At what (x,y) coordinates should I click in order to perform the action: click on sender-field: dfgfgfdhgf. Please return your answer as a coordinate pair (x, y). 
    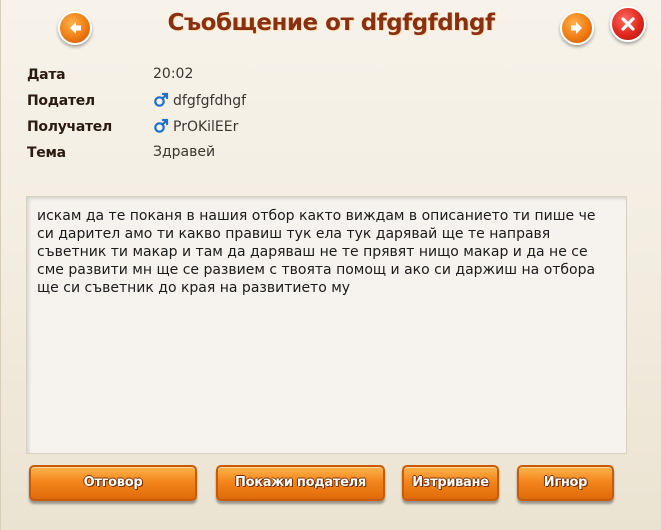
    Looking at the image, I should click on (199, 100).